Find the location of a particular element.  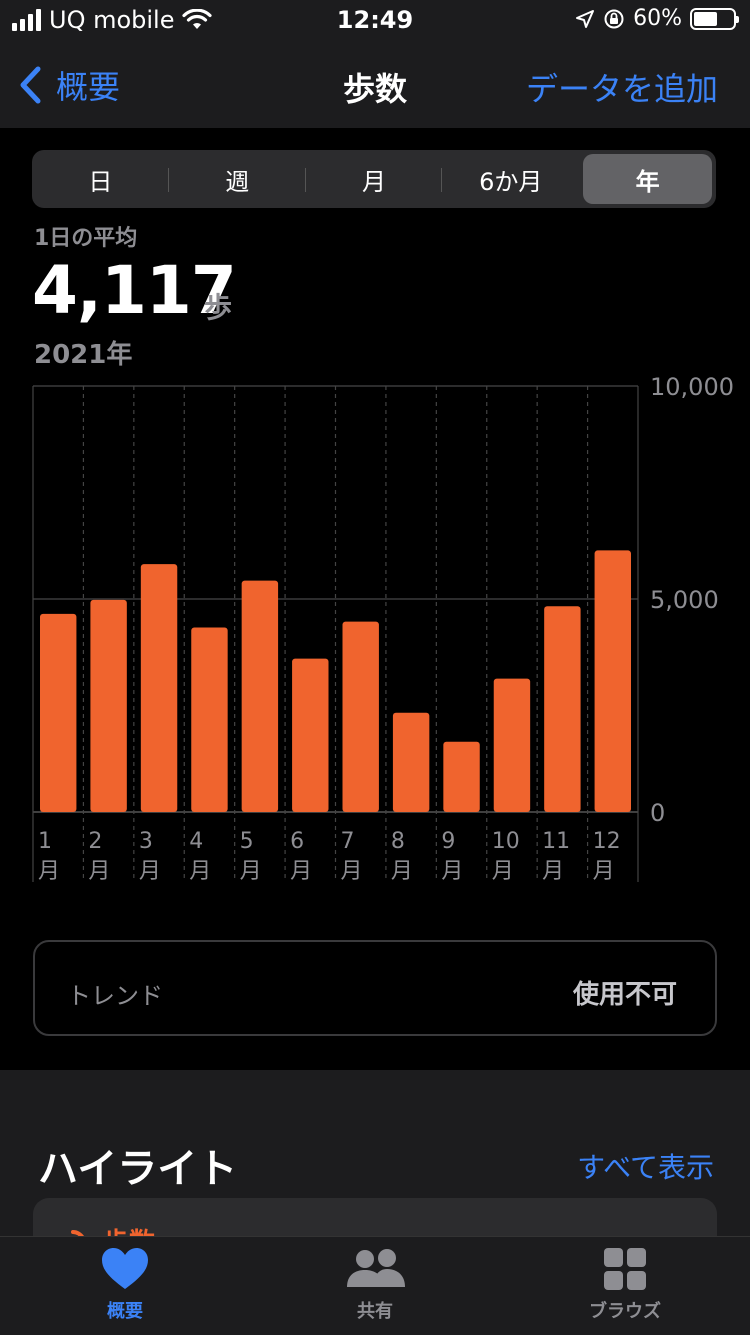

bar-9月 is located at coordinates (461, 776).